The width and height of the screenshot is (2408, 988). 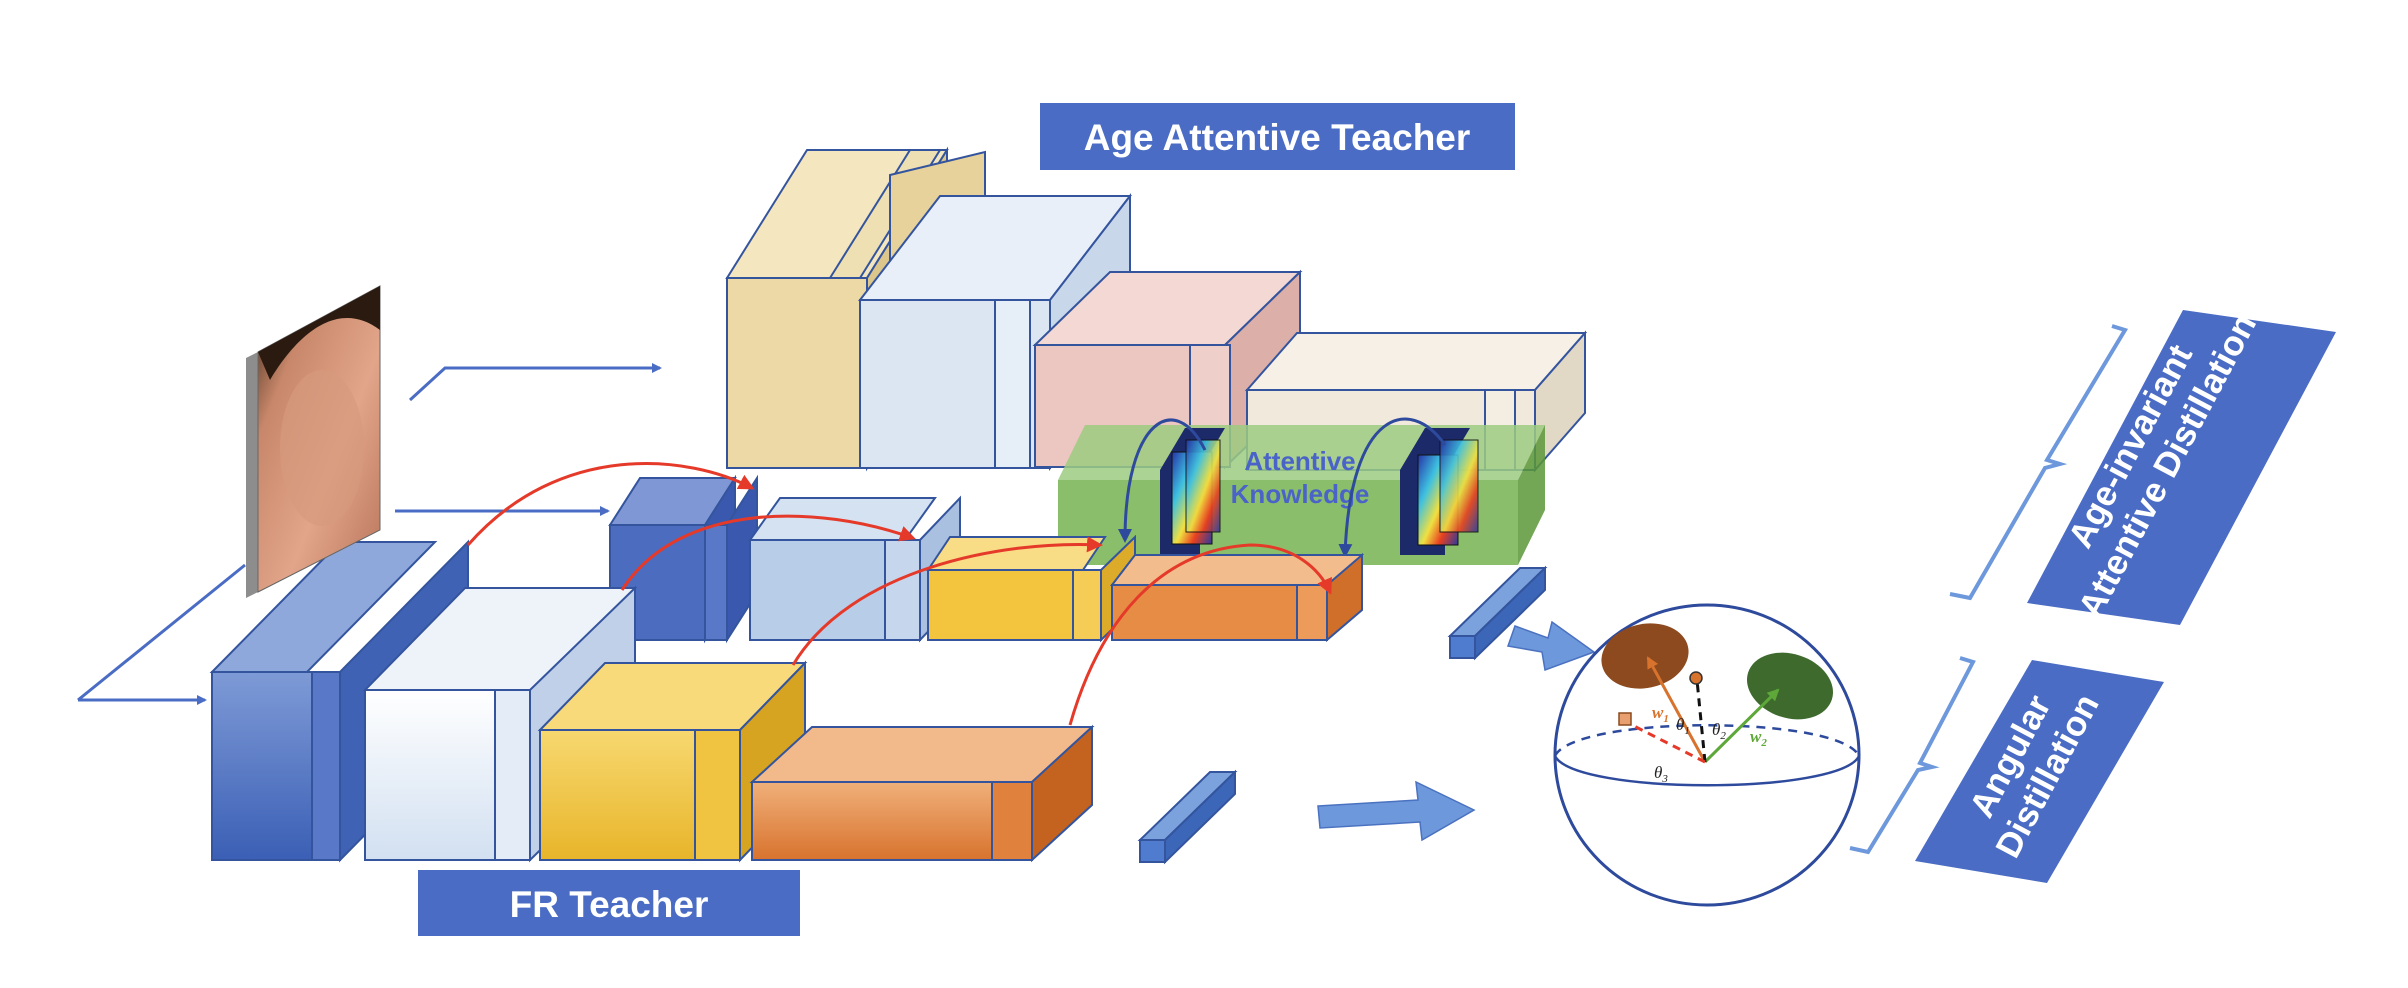 I want to click on theta3-sub: 3, so click(x=1664, y=779).